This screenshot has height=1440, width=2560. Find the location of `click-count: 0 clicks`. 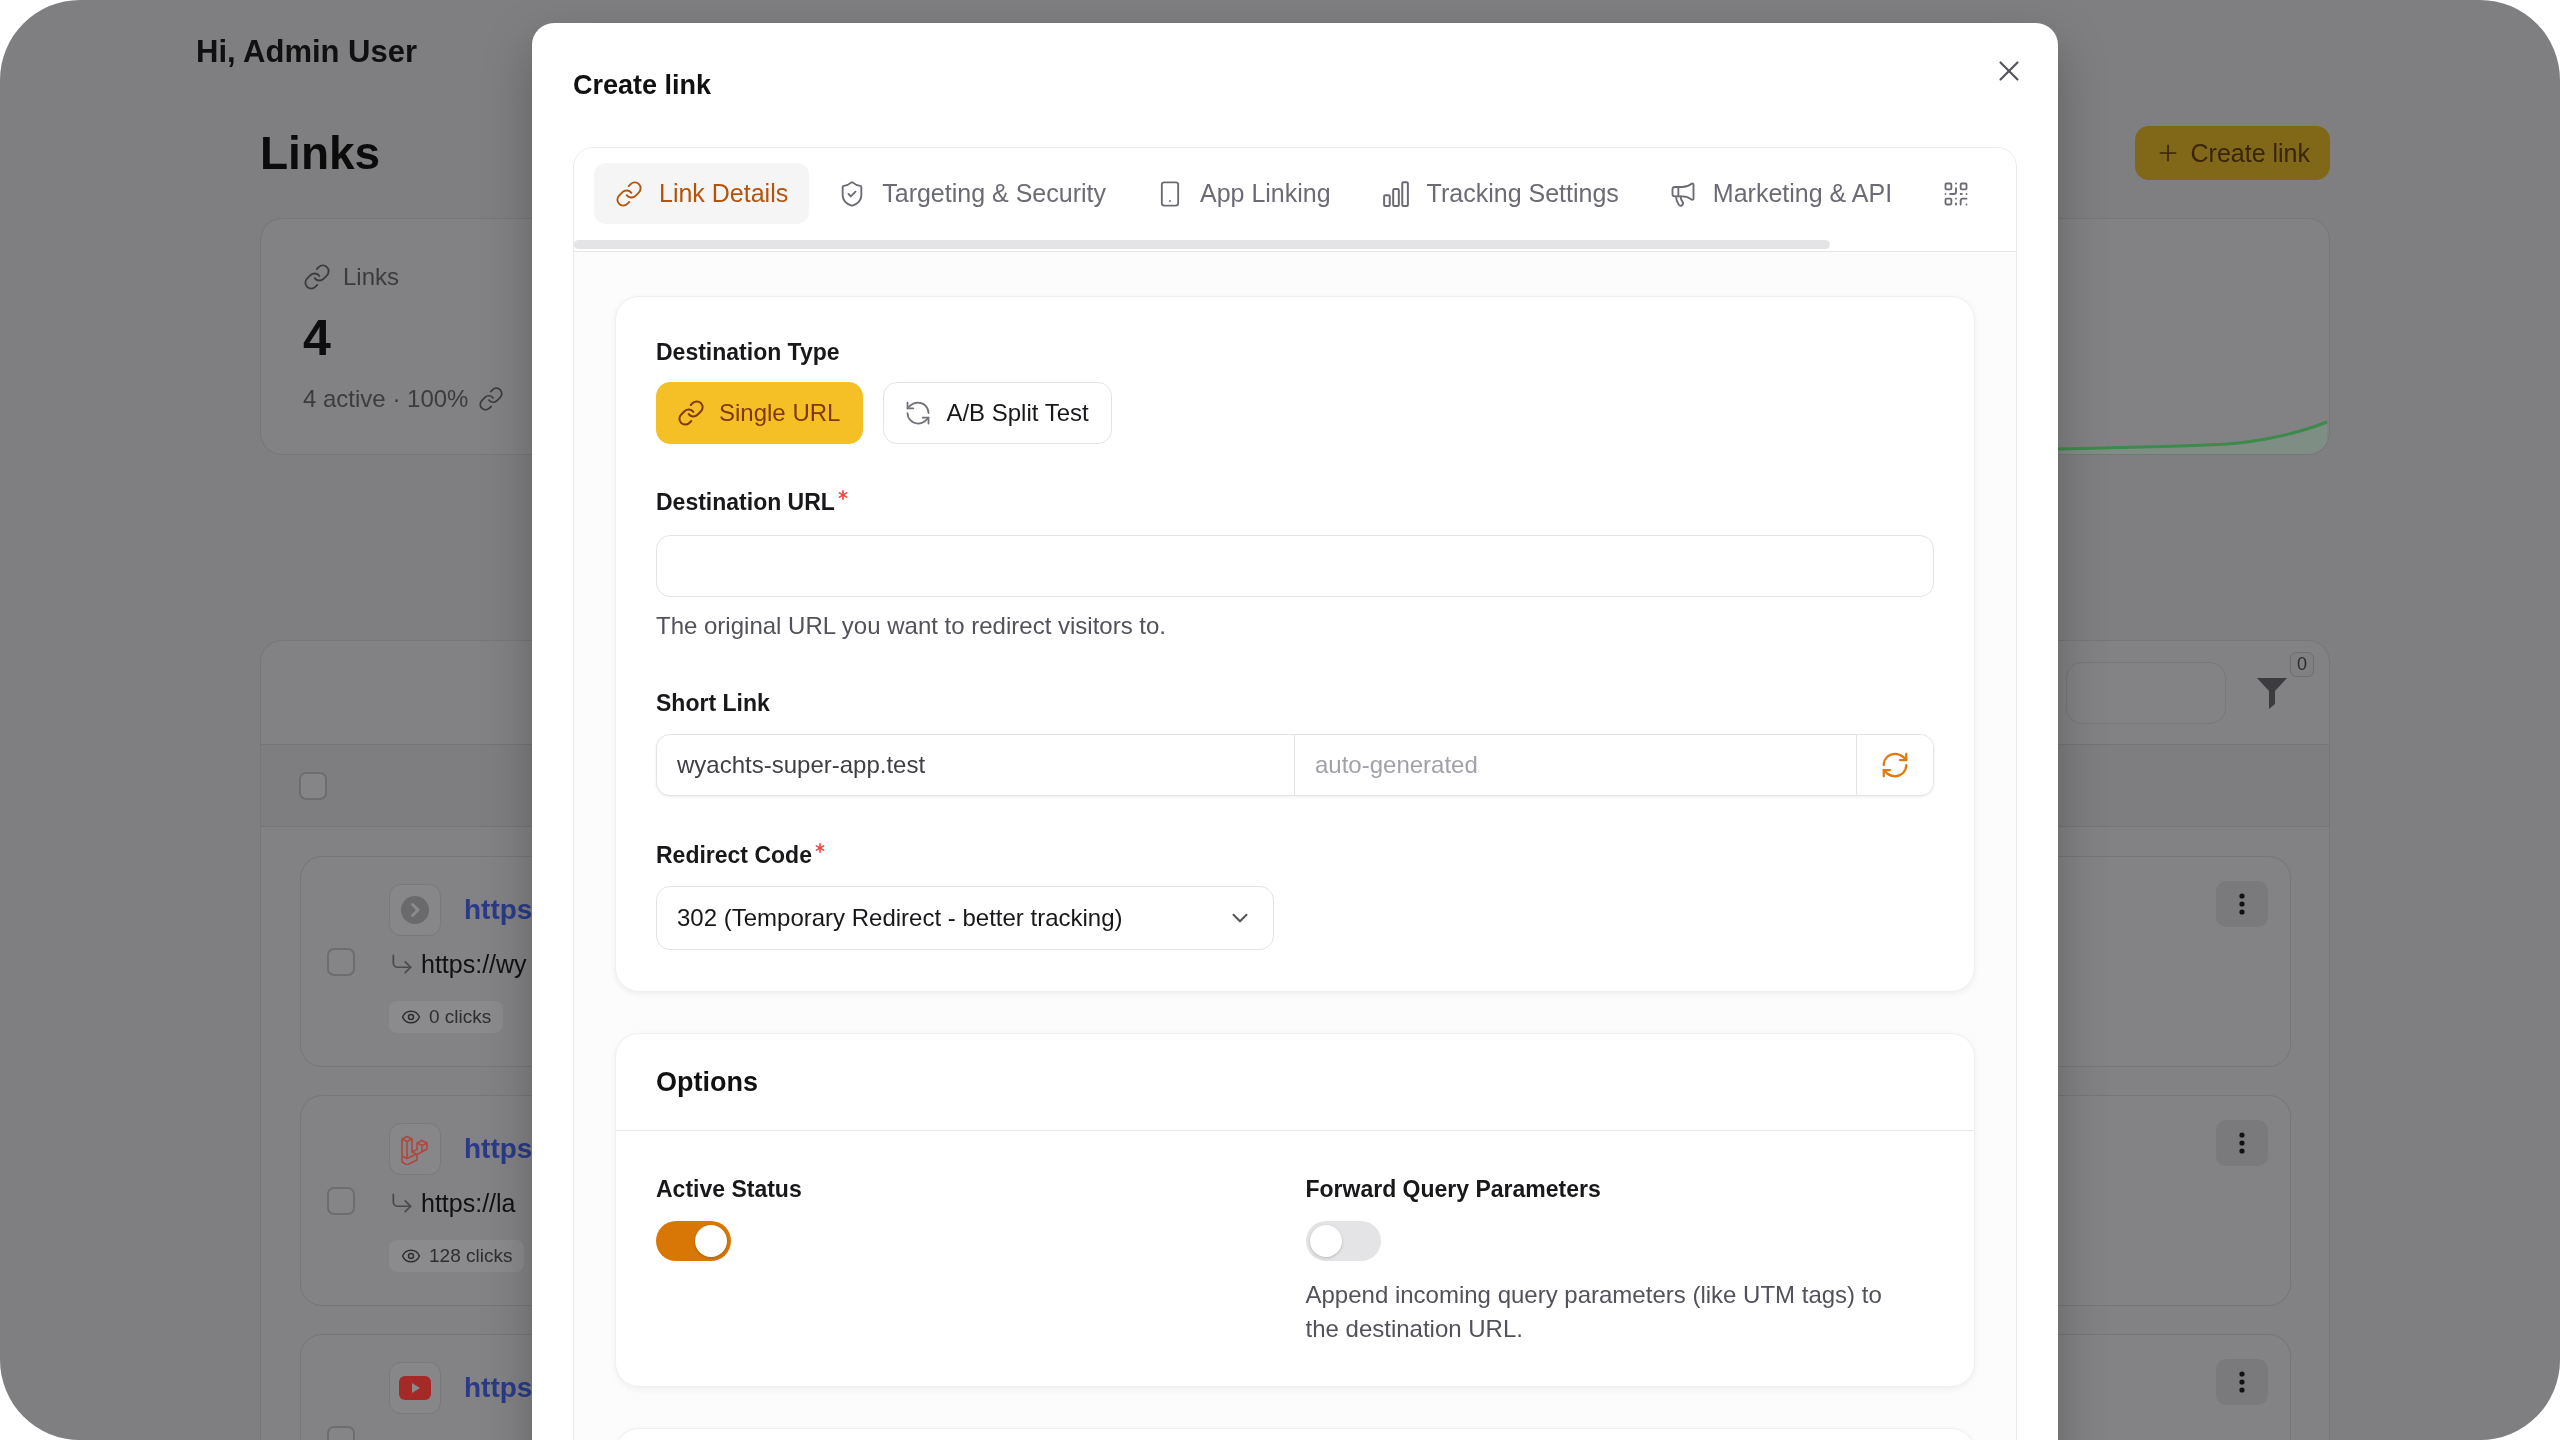

click-count: 0 clicks is located at coordinates (460, 1017).